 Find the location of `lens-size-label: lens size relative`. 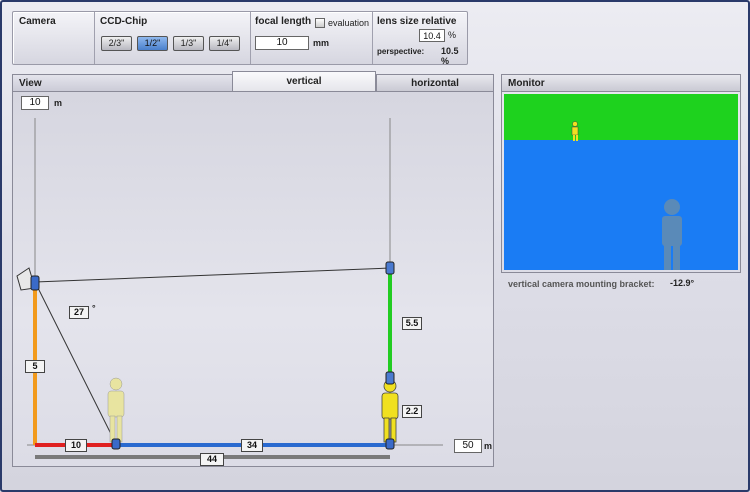

lens-size-label: lens size relative is located at coordinates (417, 21).